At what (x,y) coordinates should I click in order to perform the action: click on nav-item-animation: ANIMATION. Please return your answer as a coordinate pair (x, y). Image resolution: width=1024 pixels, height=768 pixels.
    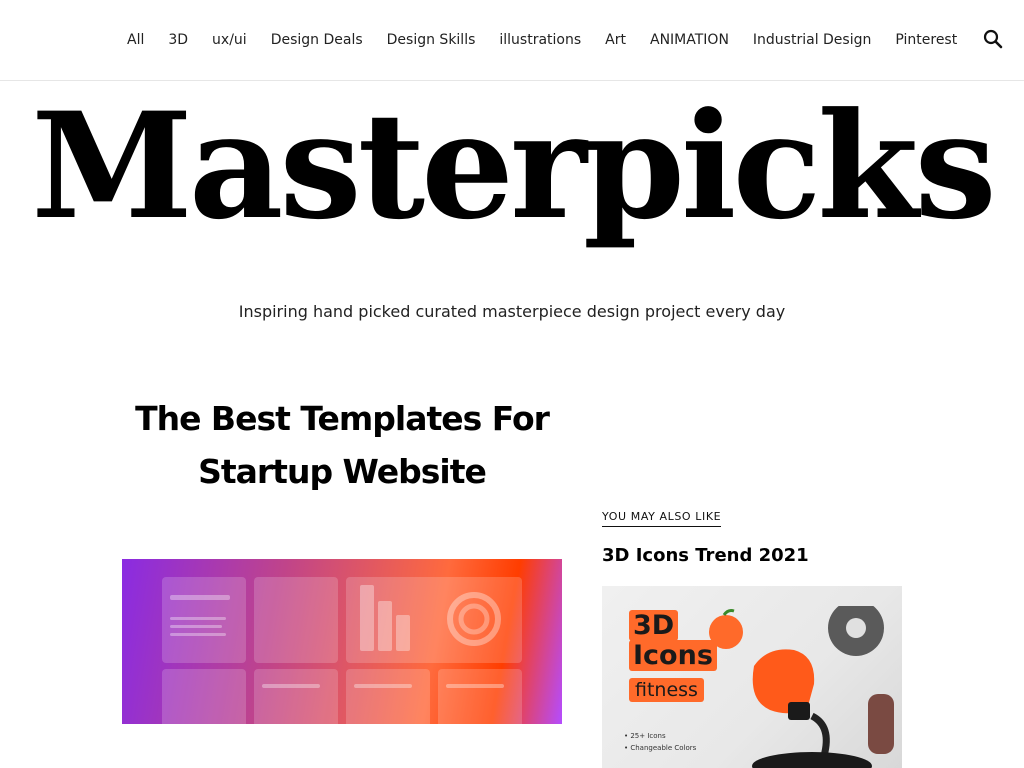
    Looking at the image, I should click on (689, 40).